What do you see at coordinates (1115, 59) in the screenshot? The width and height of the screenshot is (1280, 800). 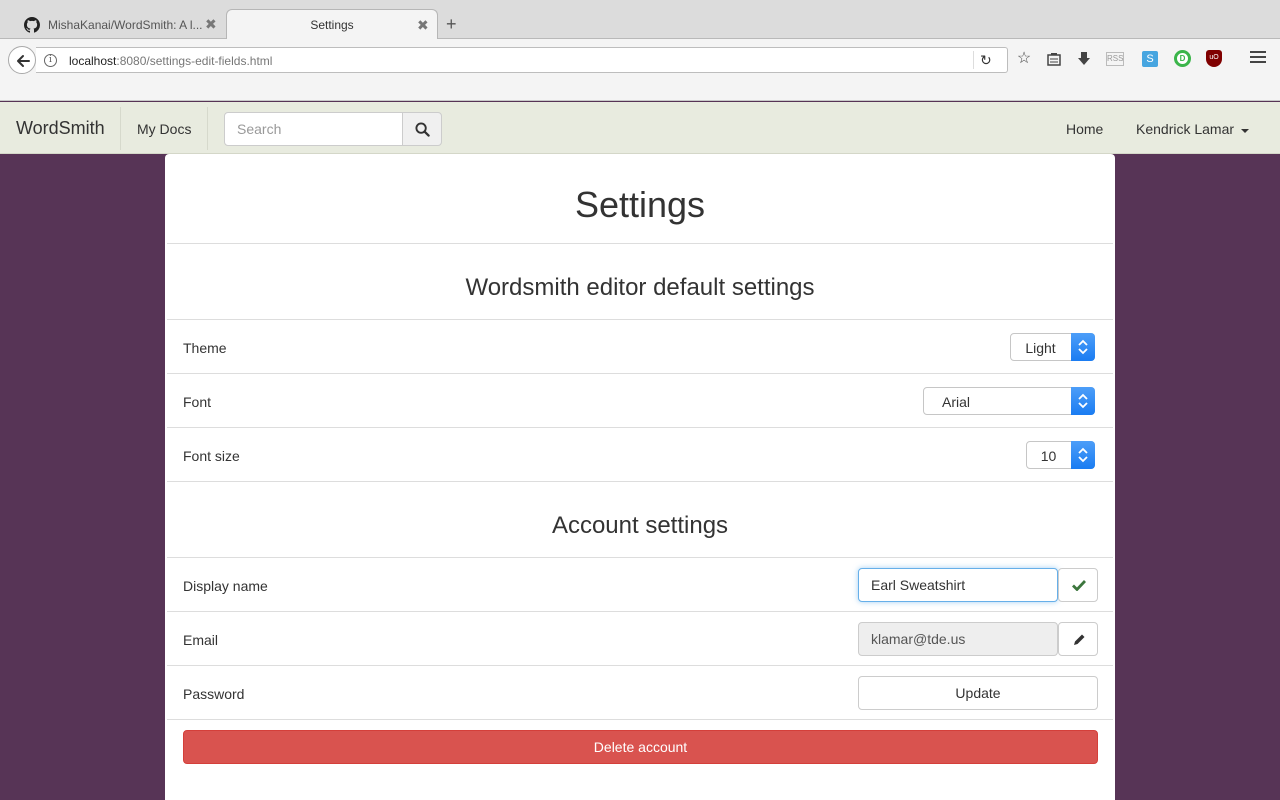 I see `rss-icon: RSS` at bounding box center [1115, 59].